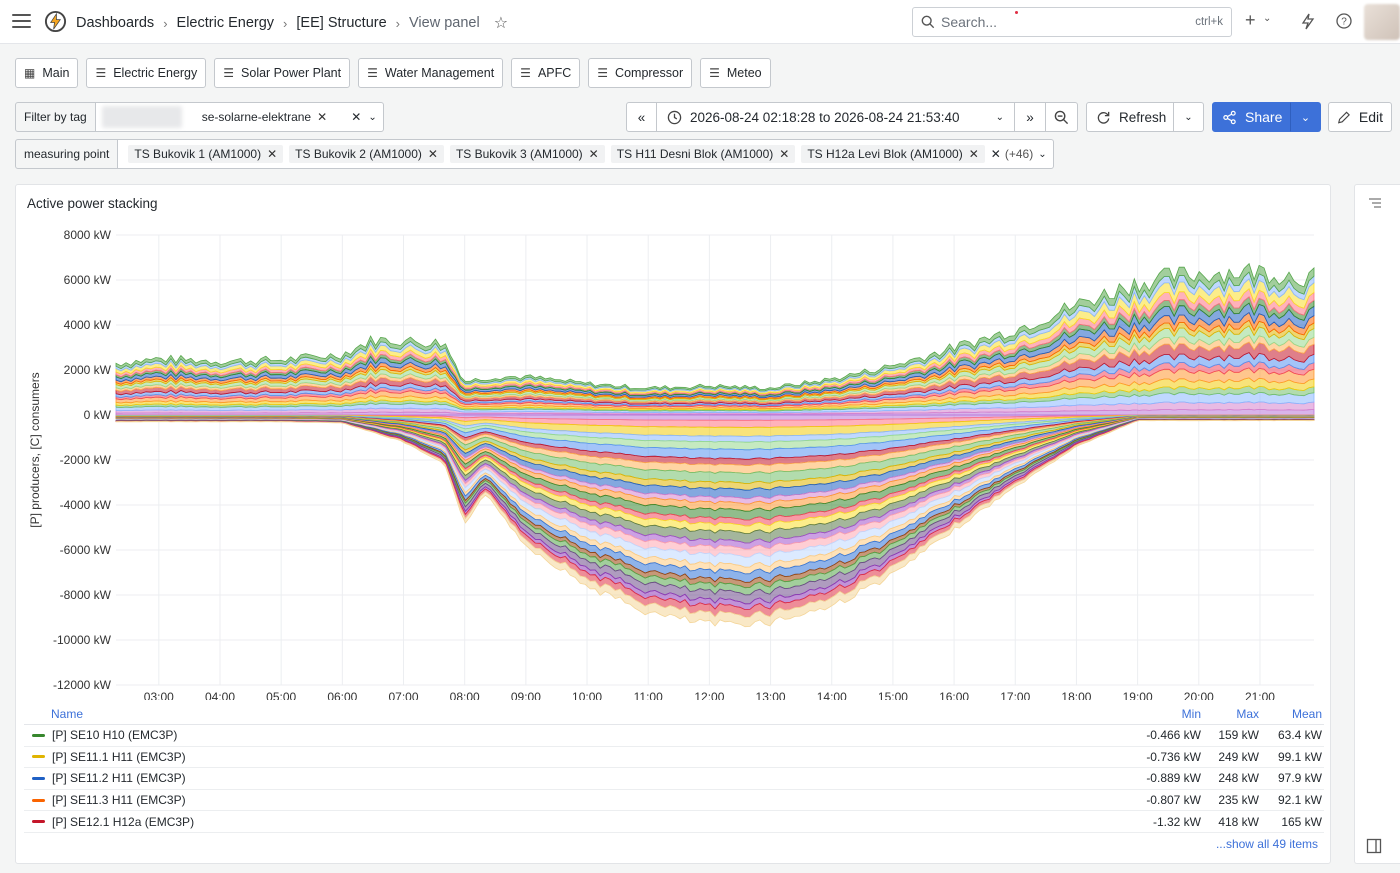 This screenshot has width=1400, height=873. I want to click on chip-label: TS H12a Levi Blok (AM1000), so click(885, 154).